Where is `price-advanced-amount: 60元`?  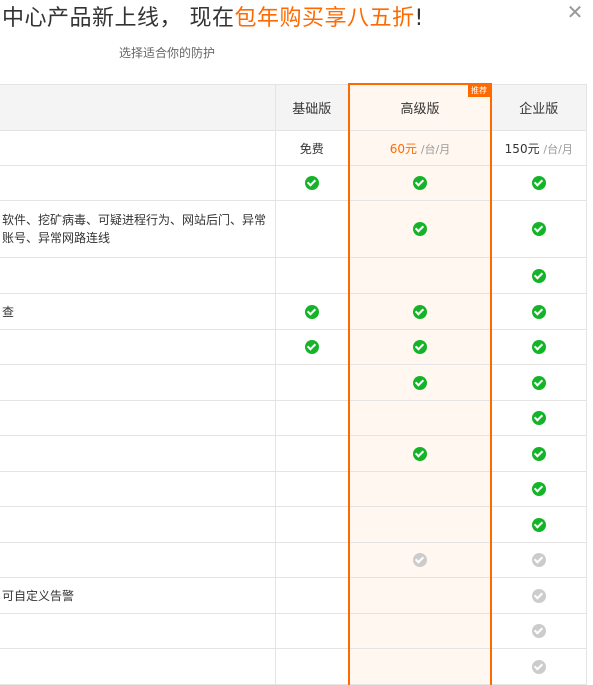 price-advanced-amount: 60元 is located at coordinates (403, 148).